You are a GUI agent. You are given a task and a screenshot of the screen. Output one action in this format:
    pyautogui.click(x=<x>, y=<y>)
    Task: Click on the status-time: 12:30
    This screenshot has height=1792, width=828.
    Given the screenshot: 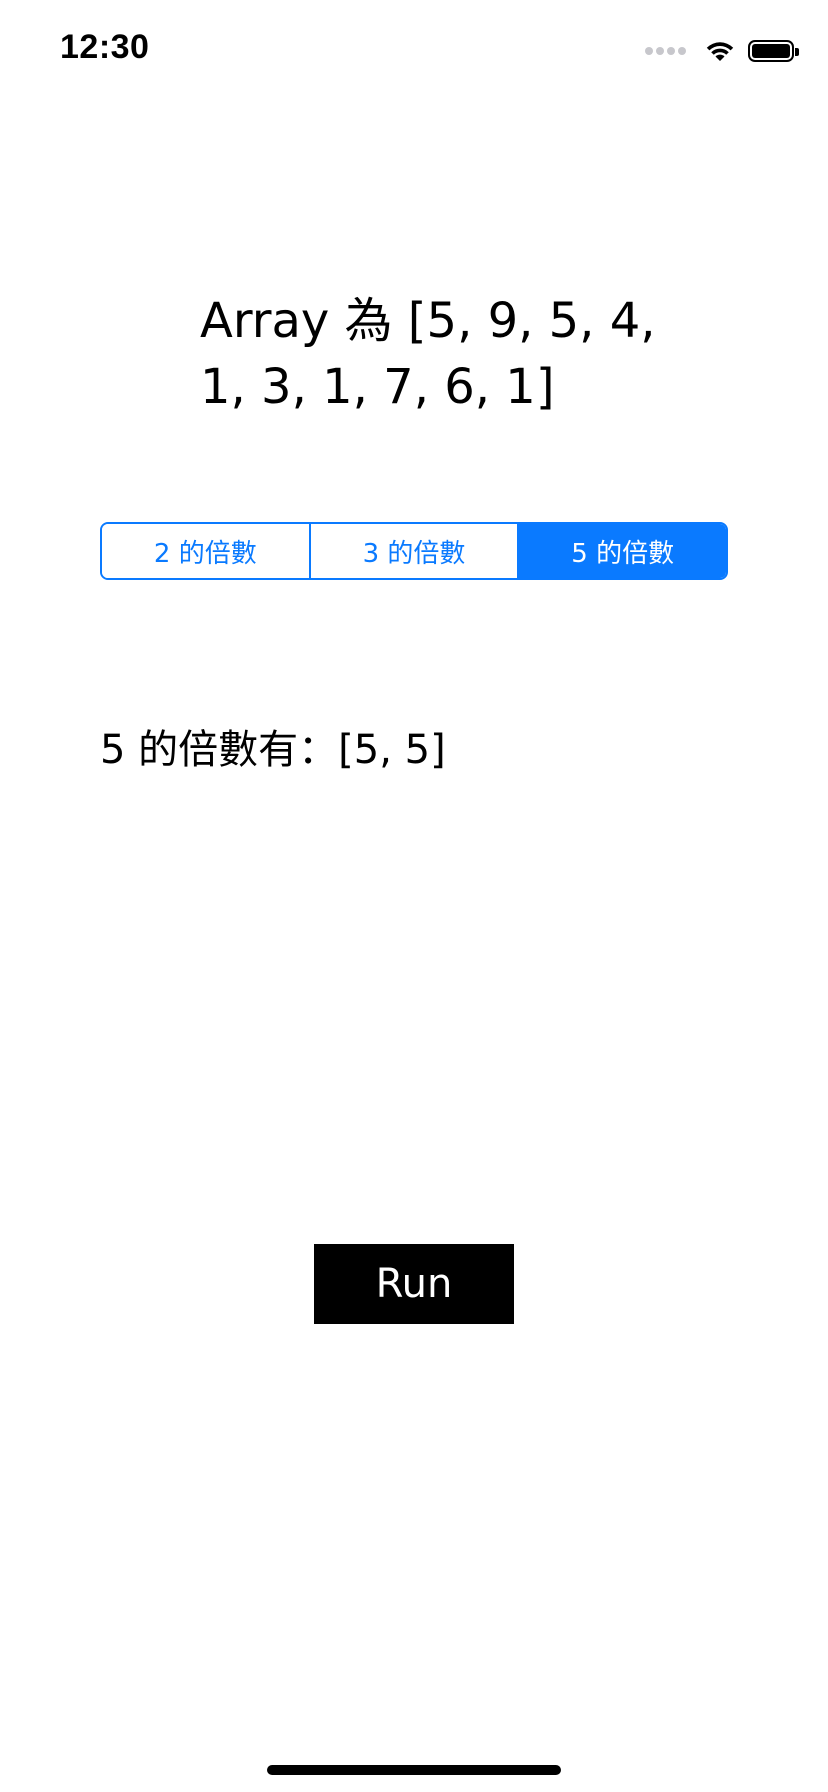 What is the action you would take?
    pyautogui.click(x=105, y=47)
    